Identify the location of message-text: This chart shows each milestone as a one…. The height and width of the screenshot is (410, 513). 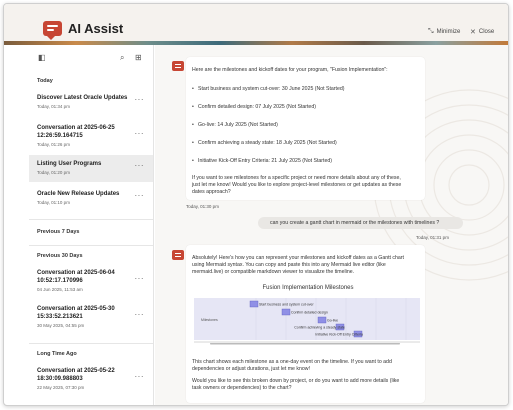
(292, 362).